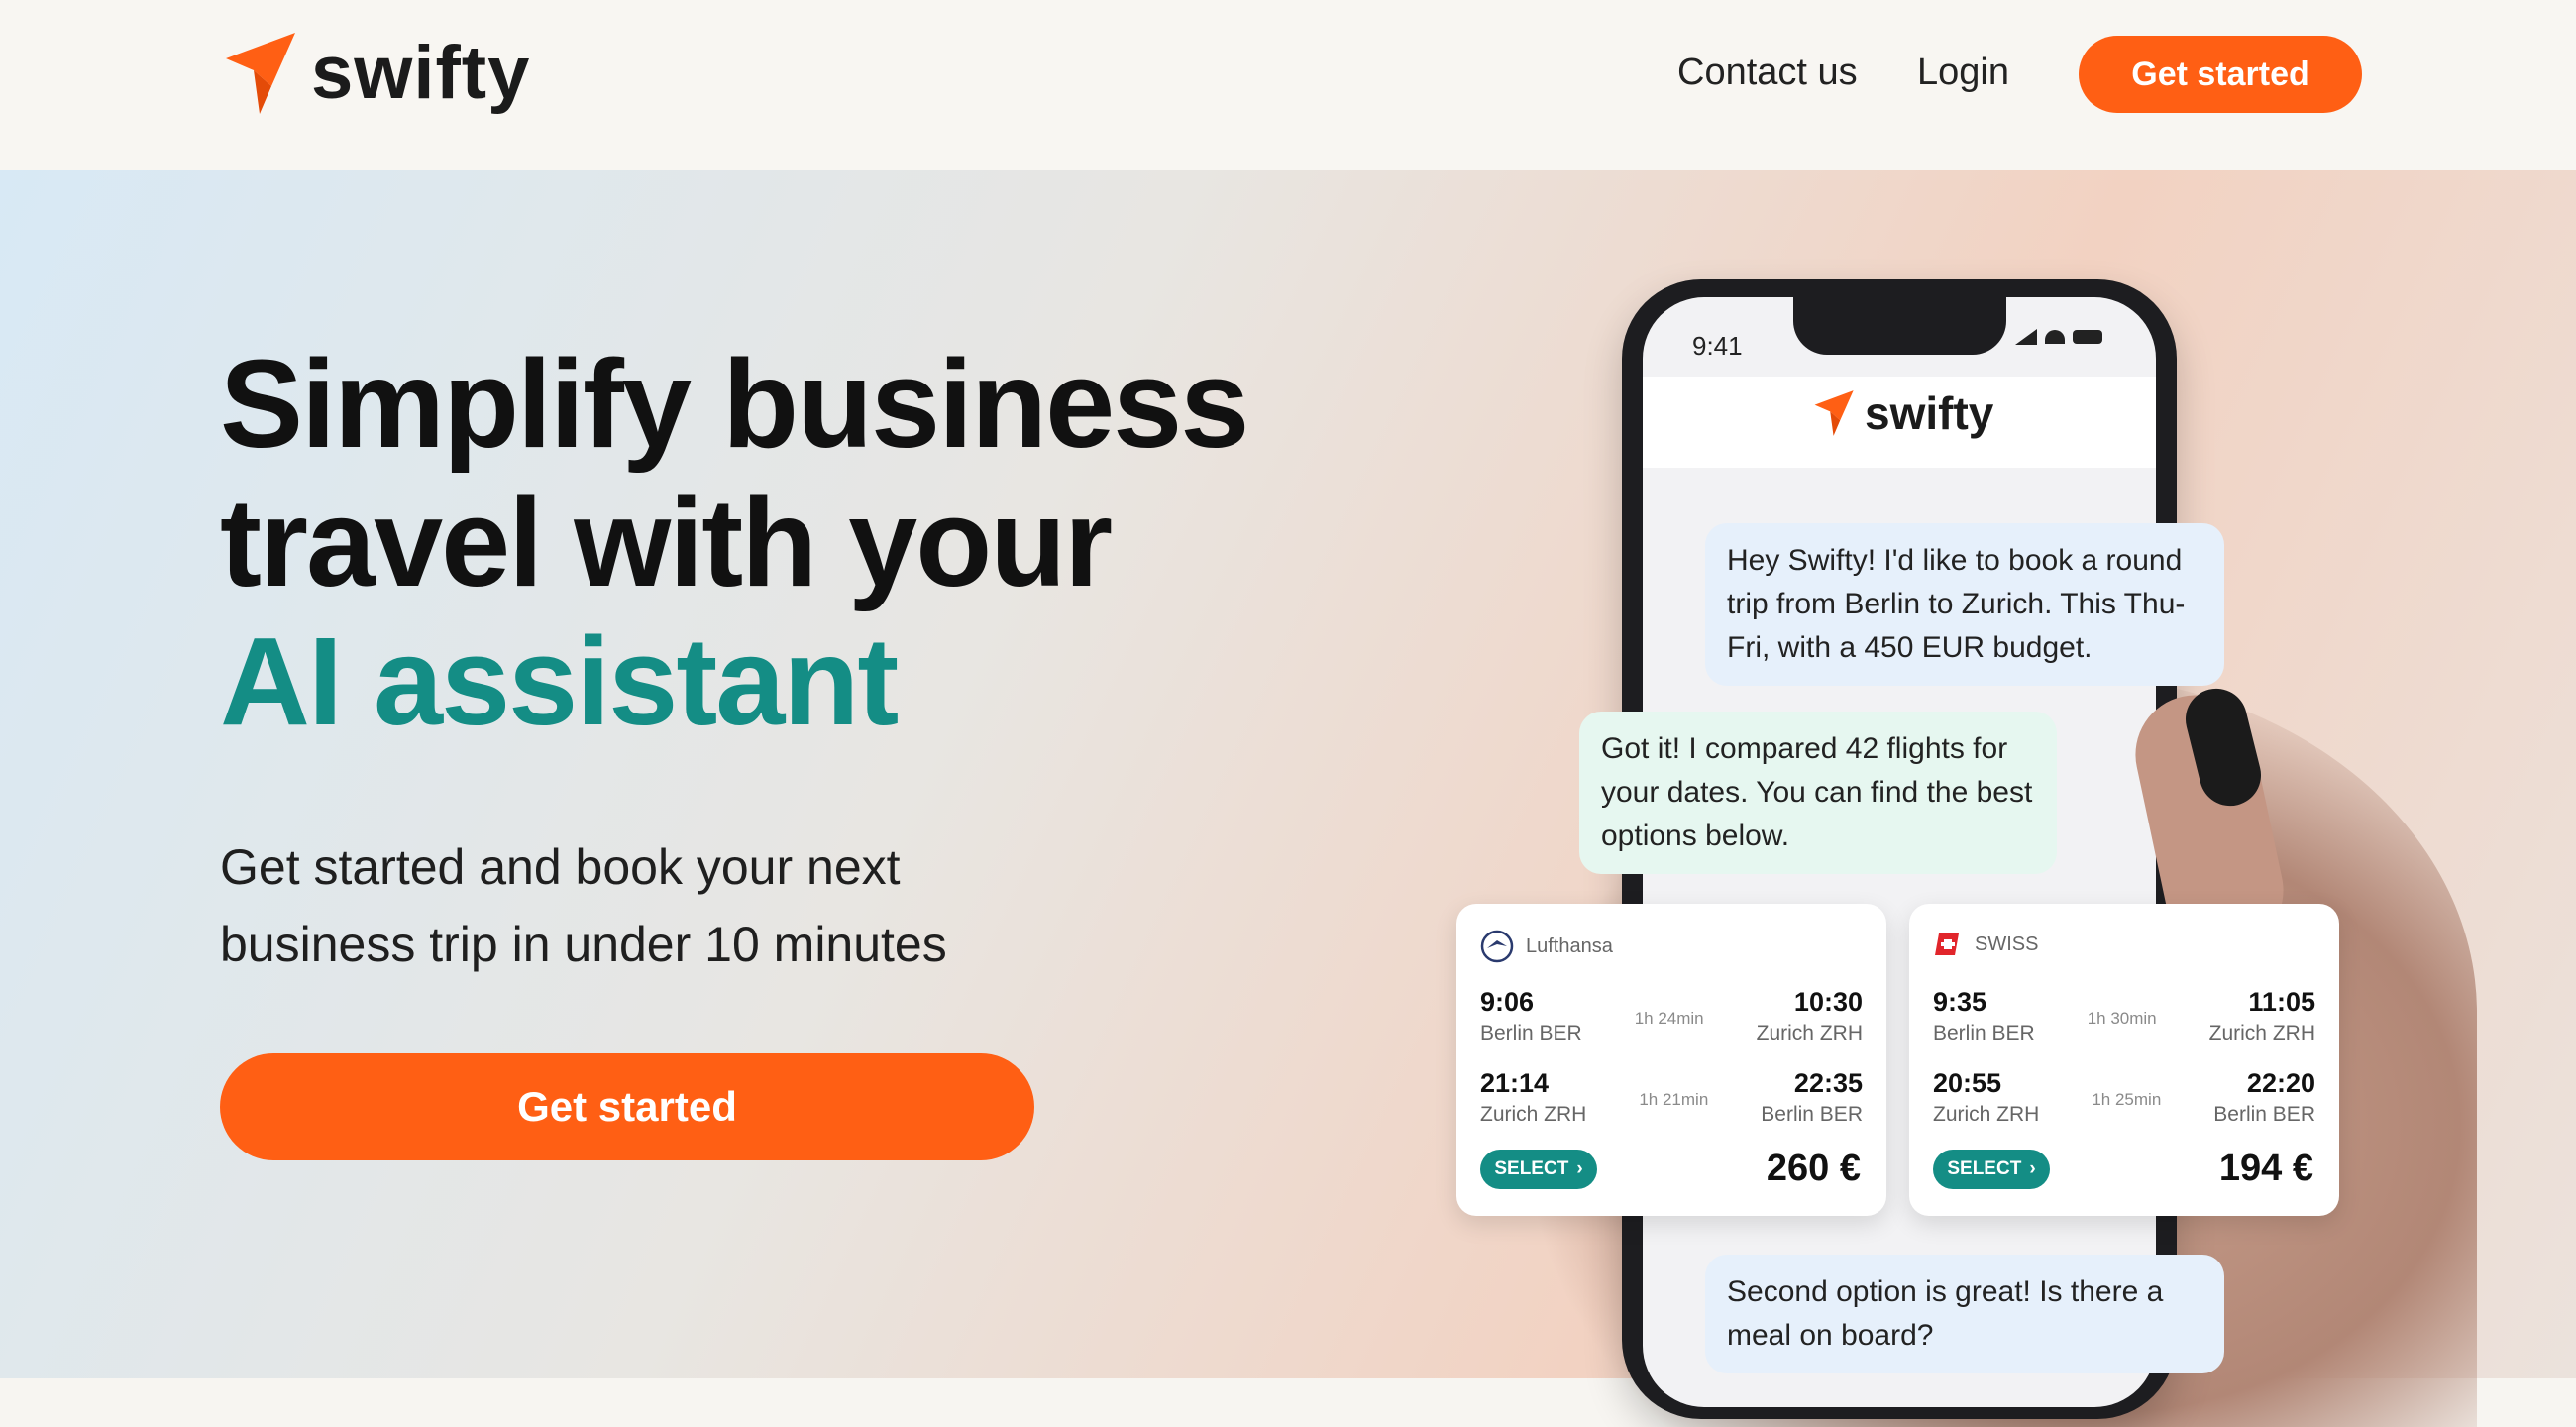 The width and height of the screenshot is (2576, 1427). I want to click on lufthansa-crane-icon, so click(1497, 946).